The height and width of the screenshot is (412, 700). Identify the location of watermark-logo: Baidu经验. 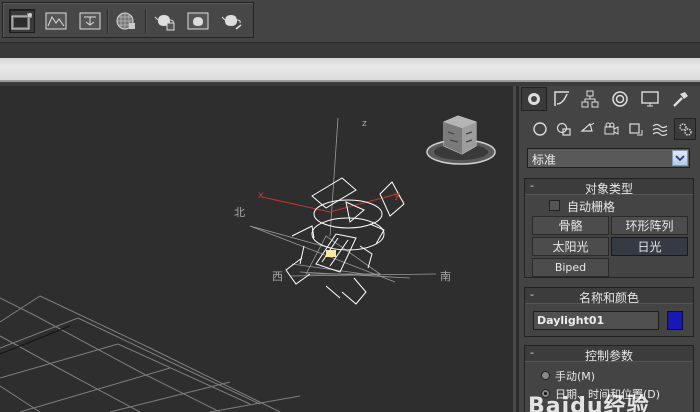
(589, 403).